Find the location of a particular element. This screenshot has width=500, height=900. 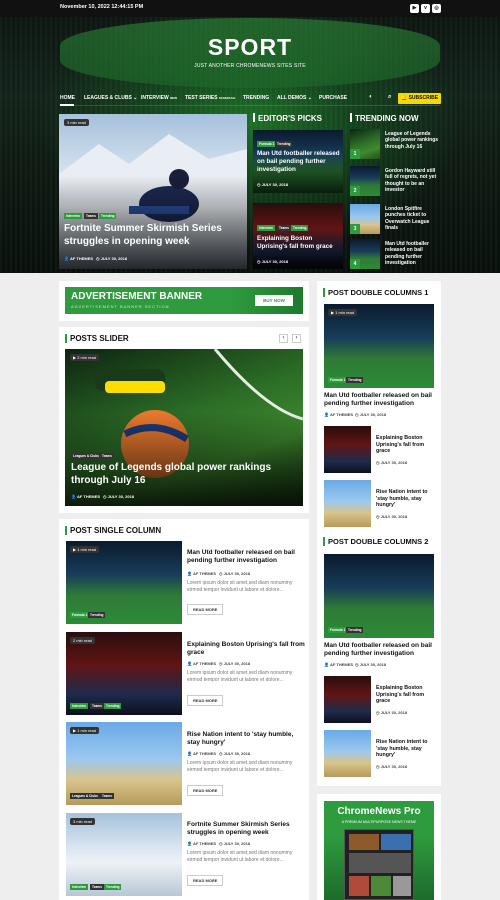

post-thumbnail: ▶ 1 min read Leagues & Clubs Teams is located at coordinates (124, 763).